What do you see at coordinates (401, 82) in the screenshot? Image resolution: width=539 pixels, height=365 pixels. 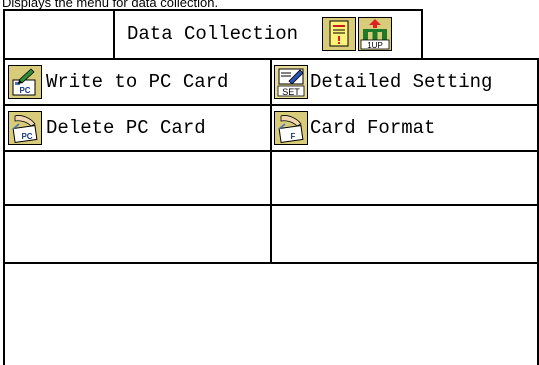 I see `detailed-setting-label: Detailed Setting` at bounding box center [401, 82].